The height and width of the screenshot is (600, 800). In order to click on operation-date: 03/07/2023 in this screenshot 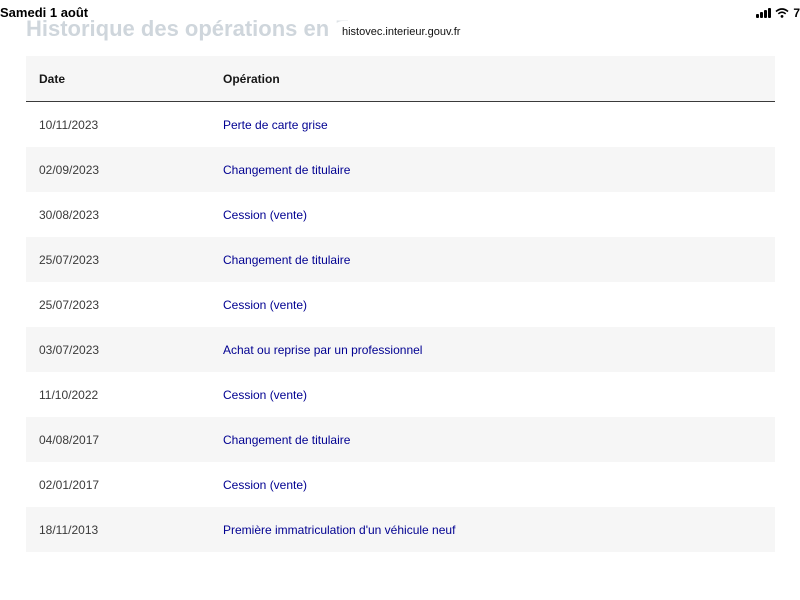, I will do `click(124, 349)`.